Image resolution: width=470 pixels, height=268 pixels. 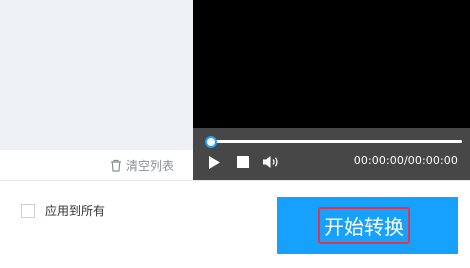 I want to click on stop-button, so click(x=243, y=162).